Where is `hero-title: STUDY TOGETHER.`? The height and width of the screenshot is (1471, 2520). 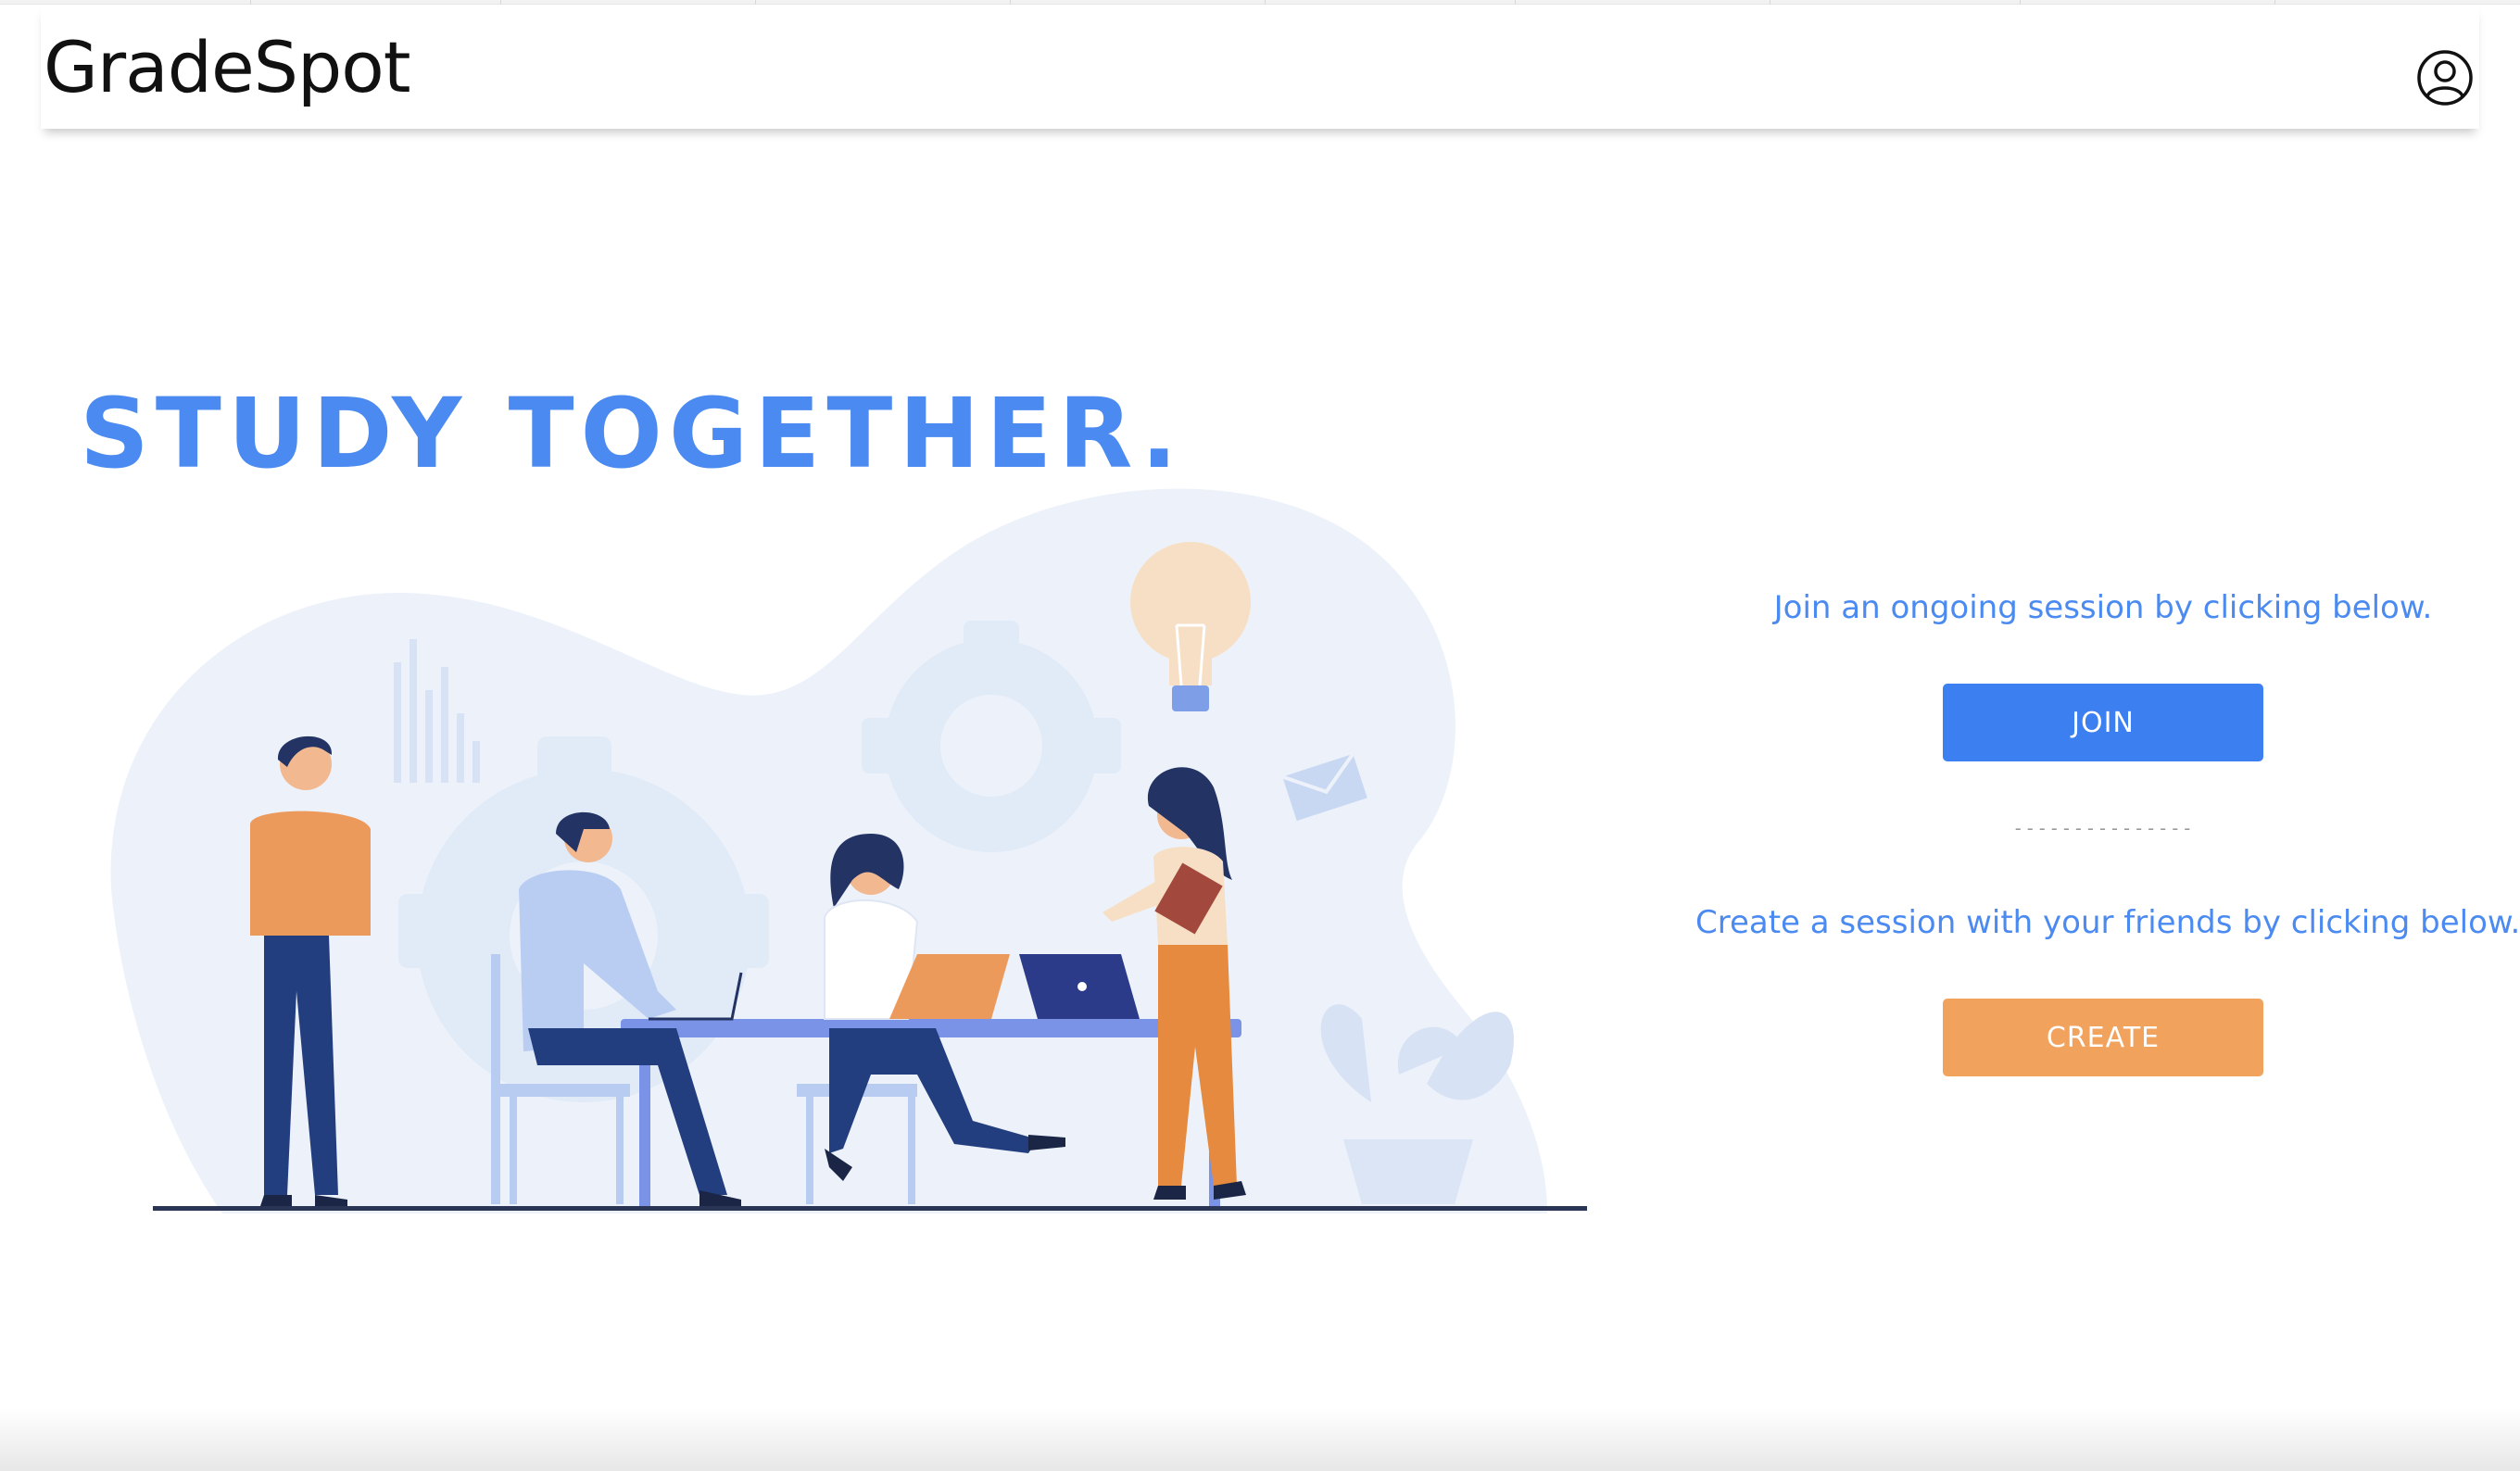
hero-title: STUDY TOGETHER. is located at coordinates (632, 433).